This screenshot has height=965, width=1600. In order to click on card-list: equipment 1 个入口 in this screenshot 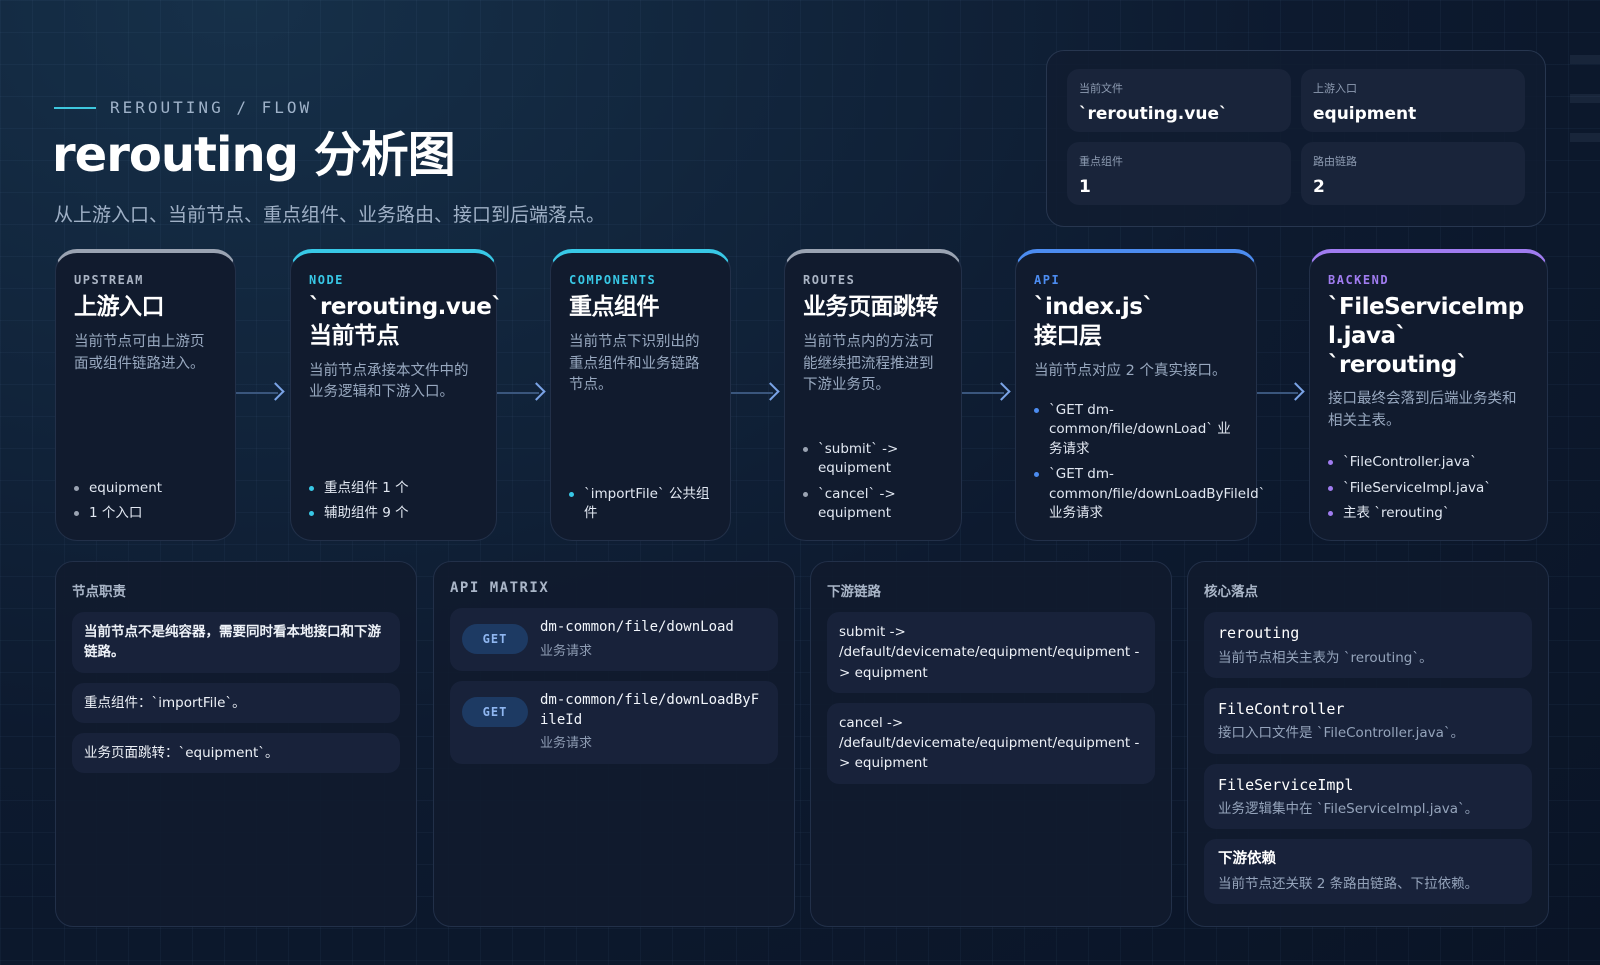, I will do `click(145, 498)`.